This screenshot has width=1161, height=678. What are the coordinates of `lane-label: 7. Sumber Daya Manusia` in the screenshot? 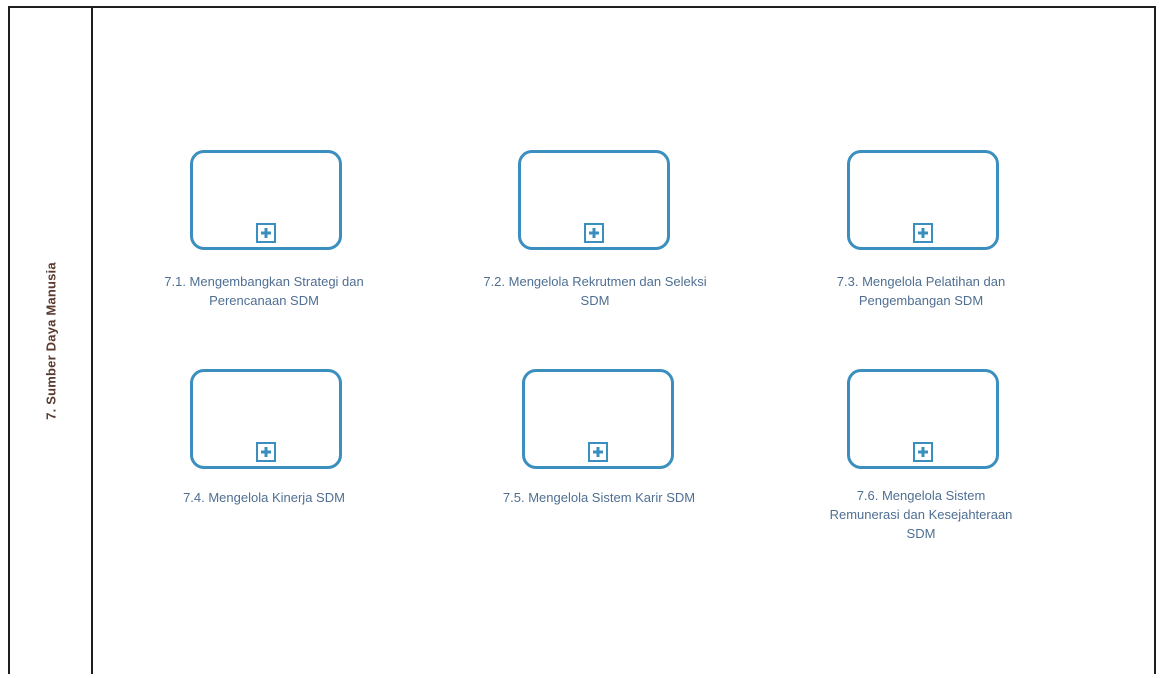 It's located at (50, 341).